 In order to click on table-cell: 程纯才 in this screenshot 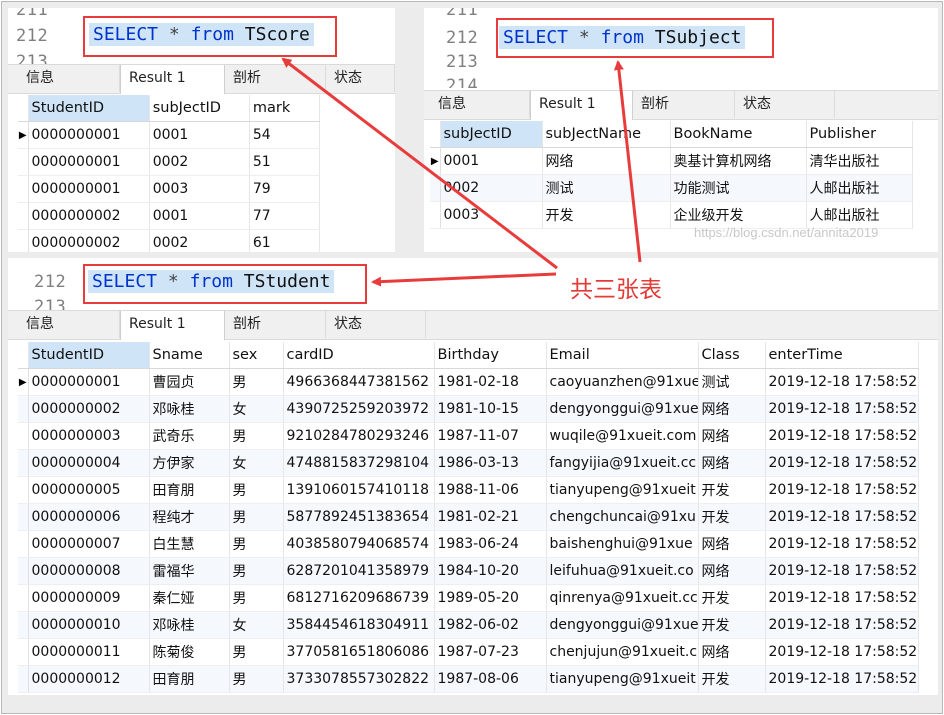, I will do `click(189, 517)`.